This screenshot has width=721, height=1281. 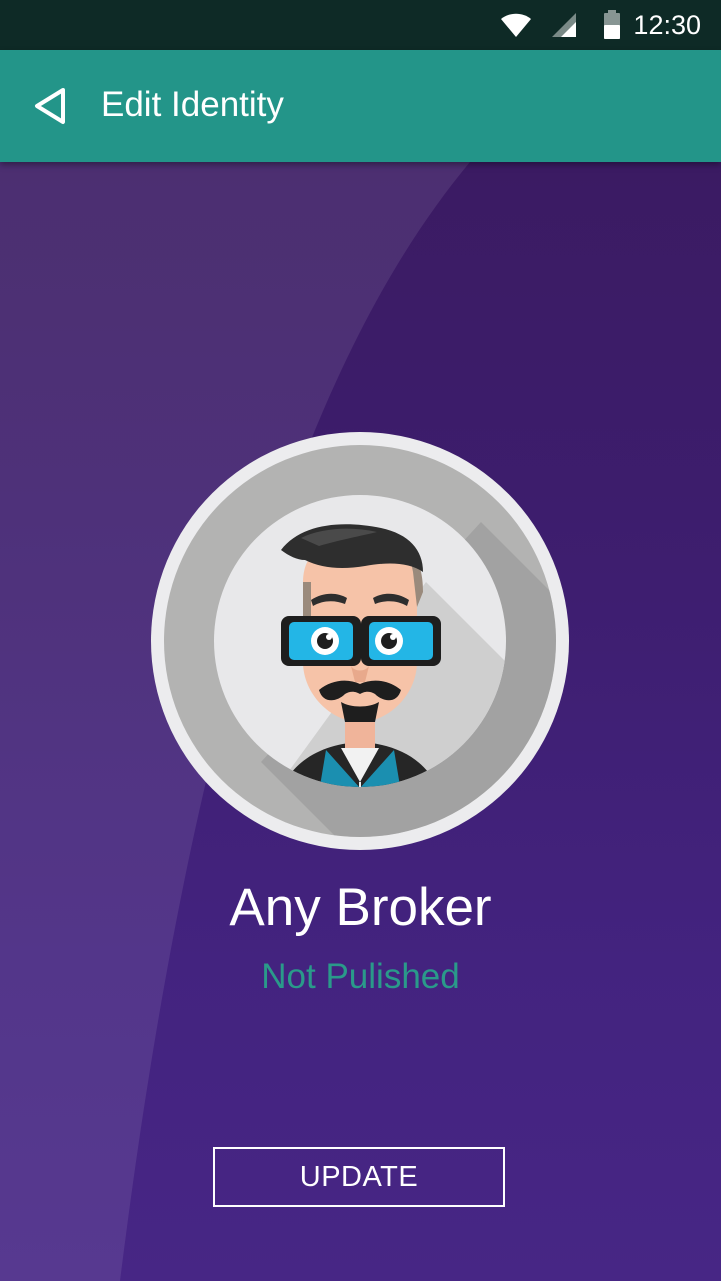 I want to click on battery-icon, so click(x=612, y=24).